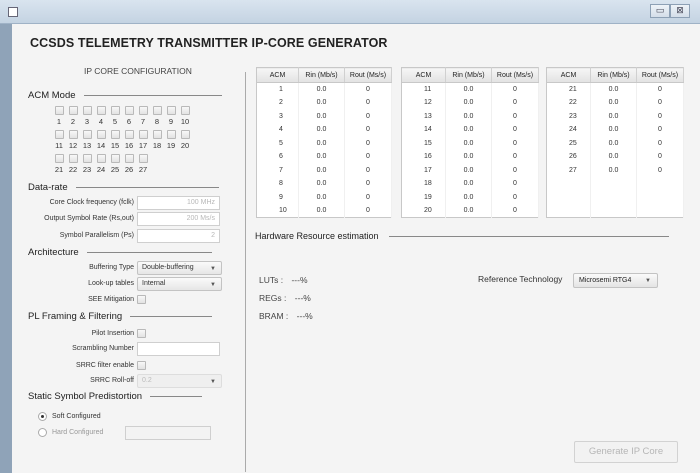  I want to click on table-row: 2 0.0 0, so click(324, 103).